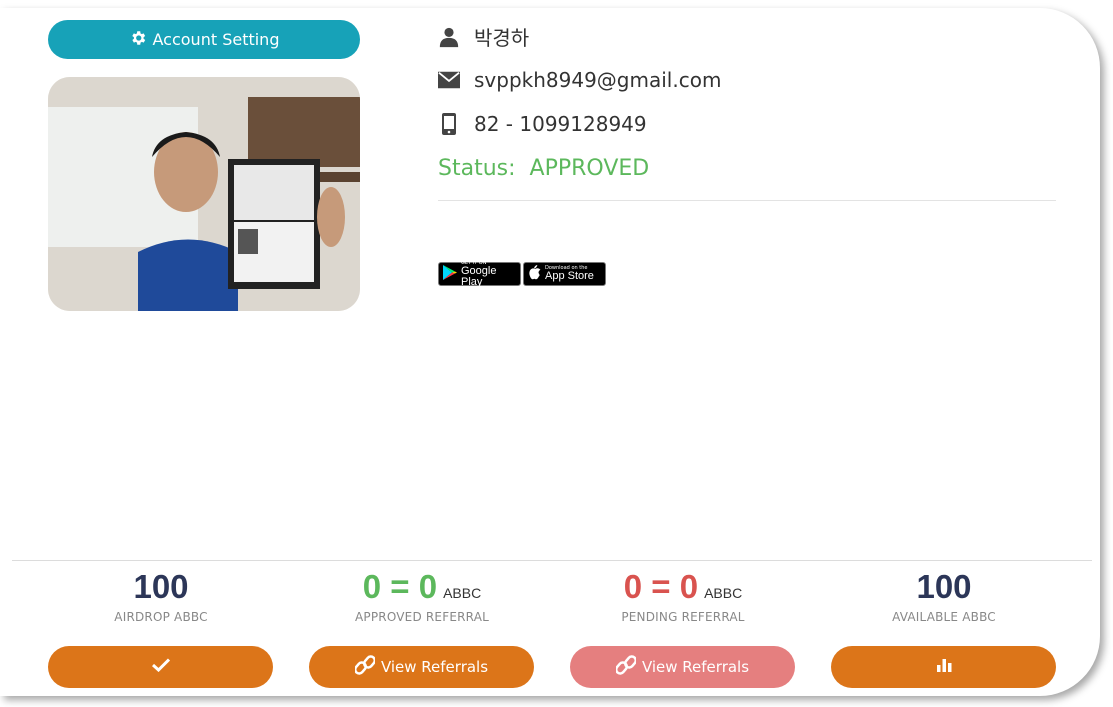 The height and width of the screenshot is (707, 1113). I want to click on app-store-badge: Download on the App Store, so click(564, 274).